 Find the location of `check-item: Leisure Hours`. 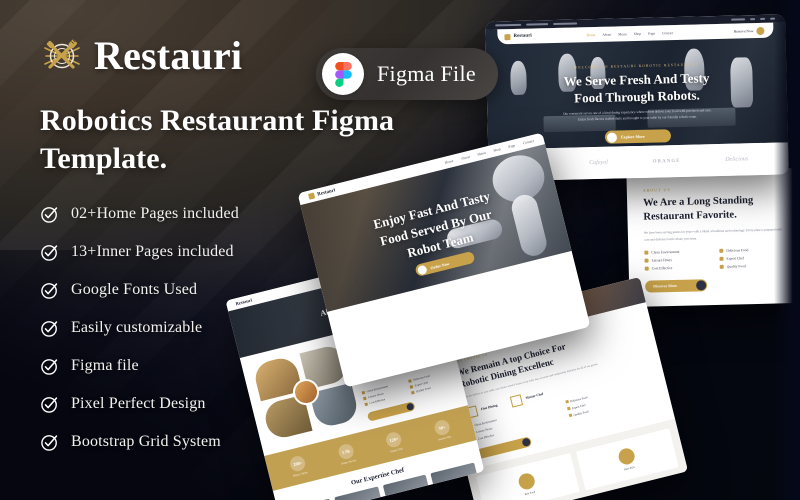

check-item: Leisure Hours is located at coordinates (677, 260).